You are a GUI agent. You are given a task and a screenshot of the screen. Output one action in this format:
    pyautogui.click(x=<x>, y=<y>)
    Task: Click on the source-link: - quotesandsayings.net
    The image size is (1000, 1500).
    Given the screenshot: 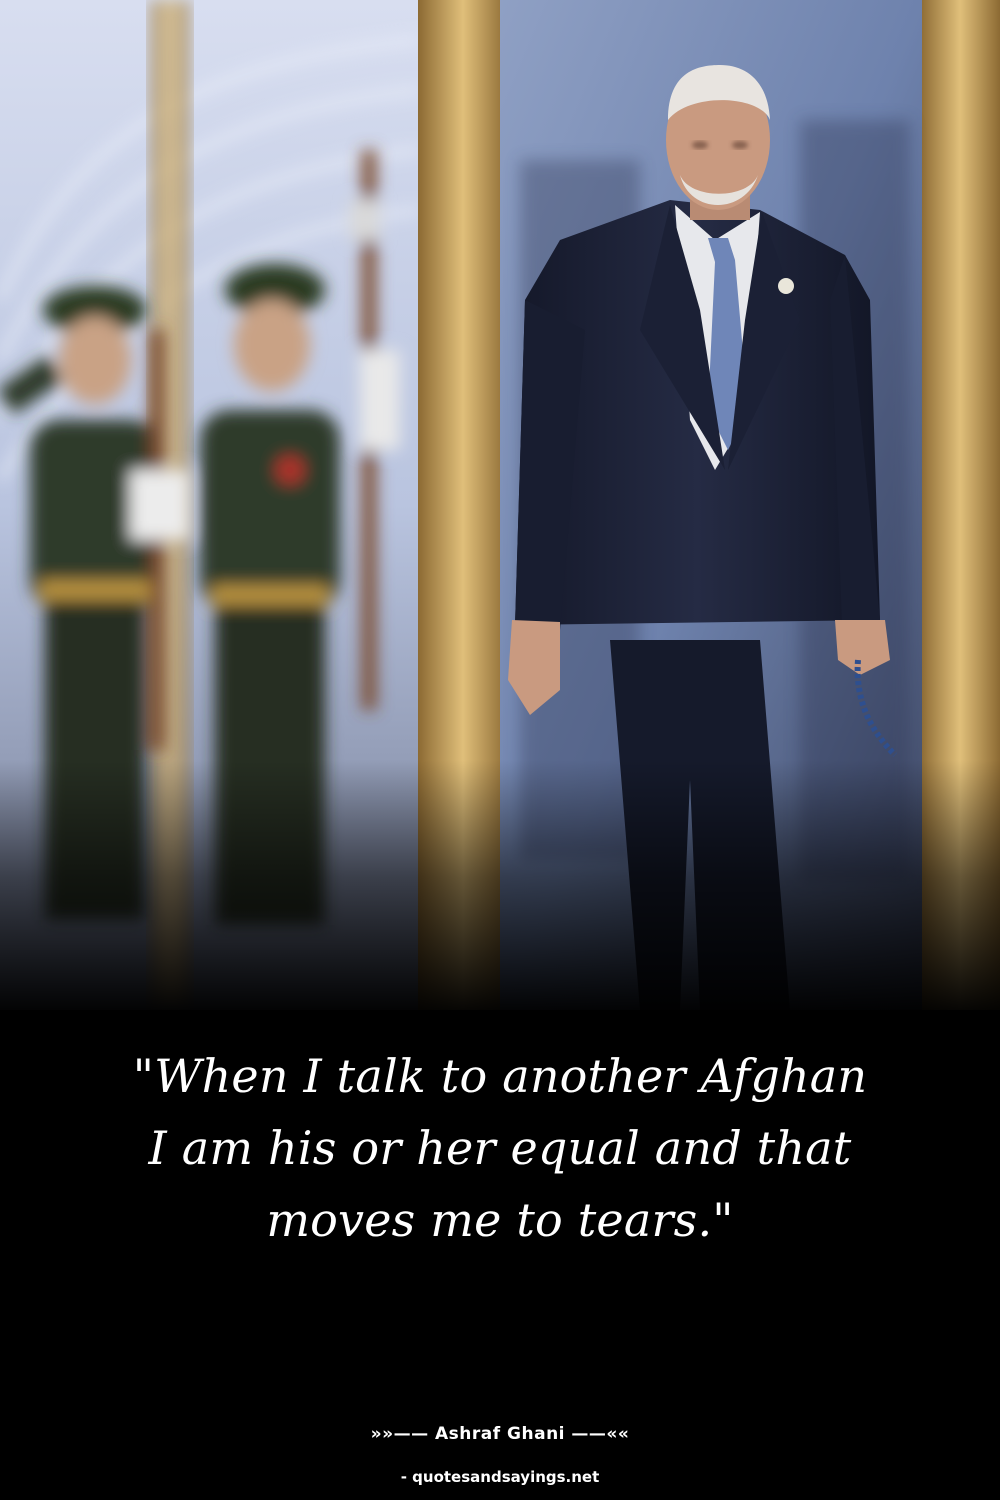 What is the action you would take?
    pyautogui.click(x=500, y=1477)
    